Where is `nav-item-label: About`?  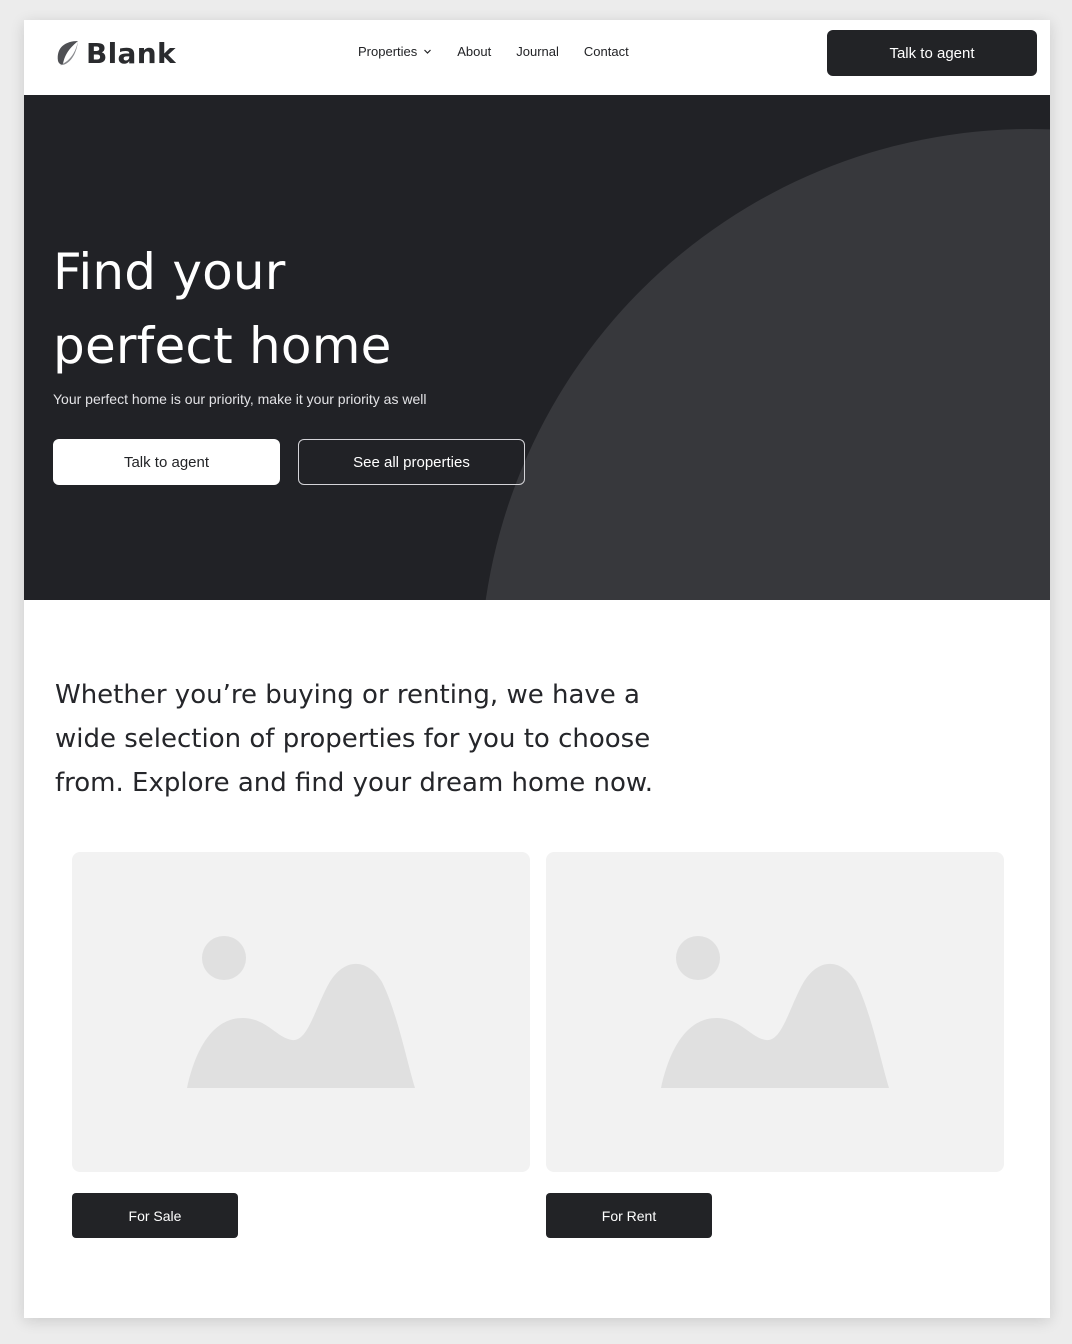 nav-item-label: About is located at coordinates (474, 51).